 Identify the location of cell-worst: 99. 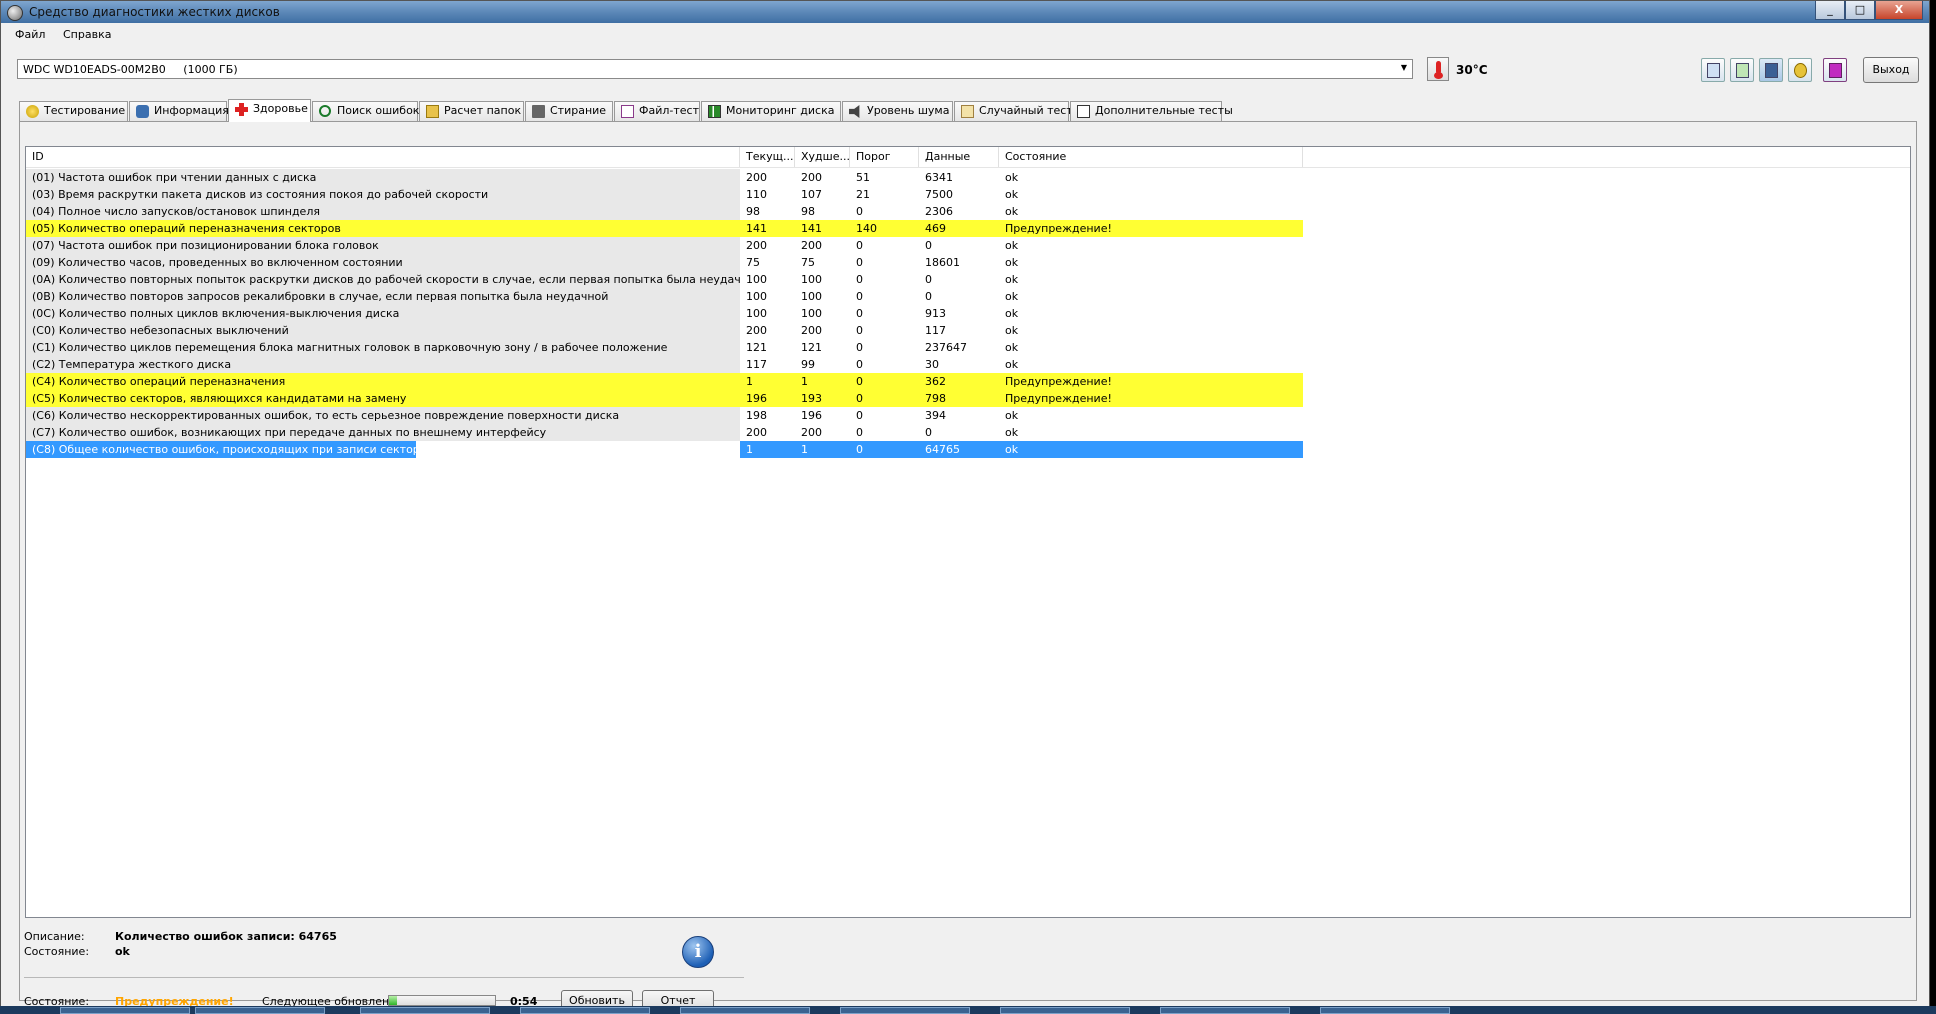
(808, 364).